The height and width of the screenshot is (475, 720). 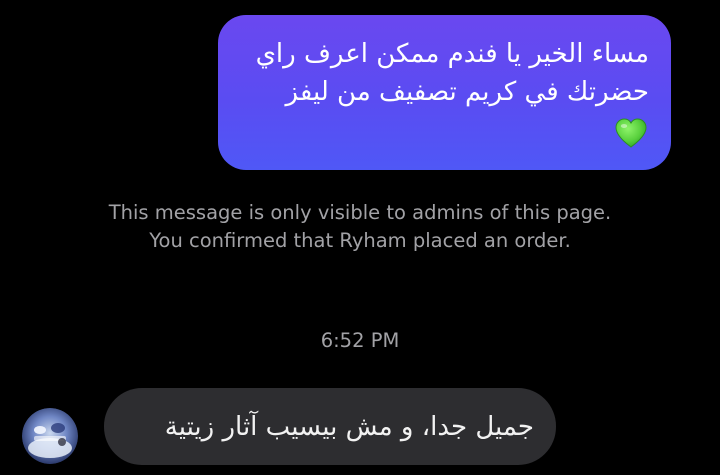 What do you see at coordinates (360, 340) in the screenshot?
I see `message-timestamp: 6:52 PM` at bounding box center [360, 340].